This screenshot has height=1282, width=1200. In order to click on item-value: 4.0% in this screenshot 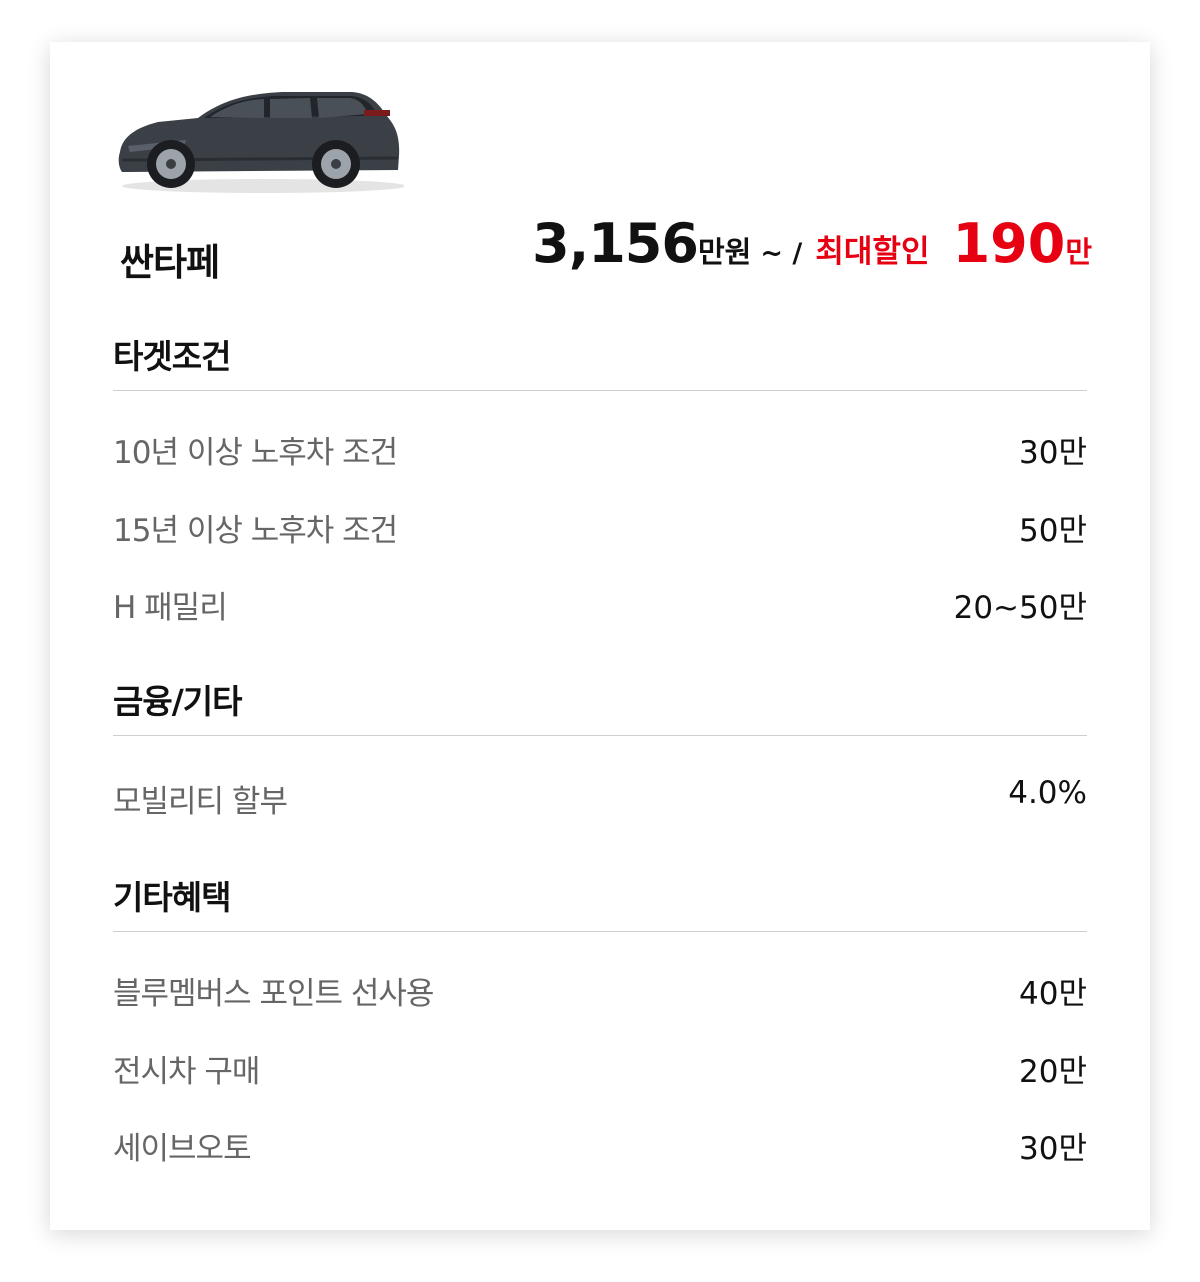, I will do `click(1047, 793)`.